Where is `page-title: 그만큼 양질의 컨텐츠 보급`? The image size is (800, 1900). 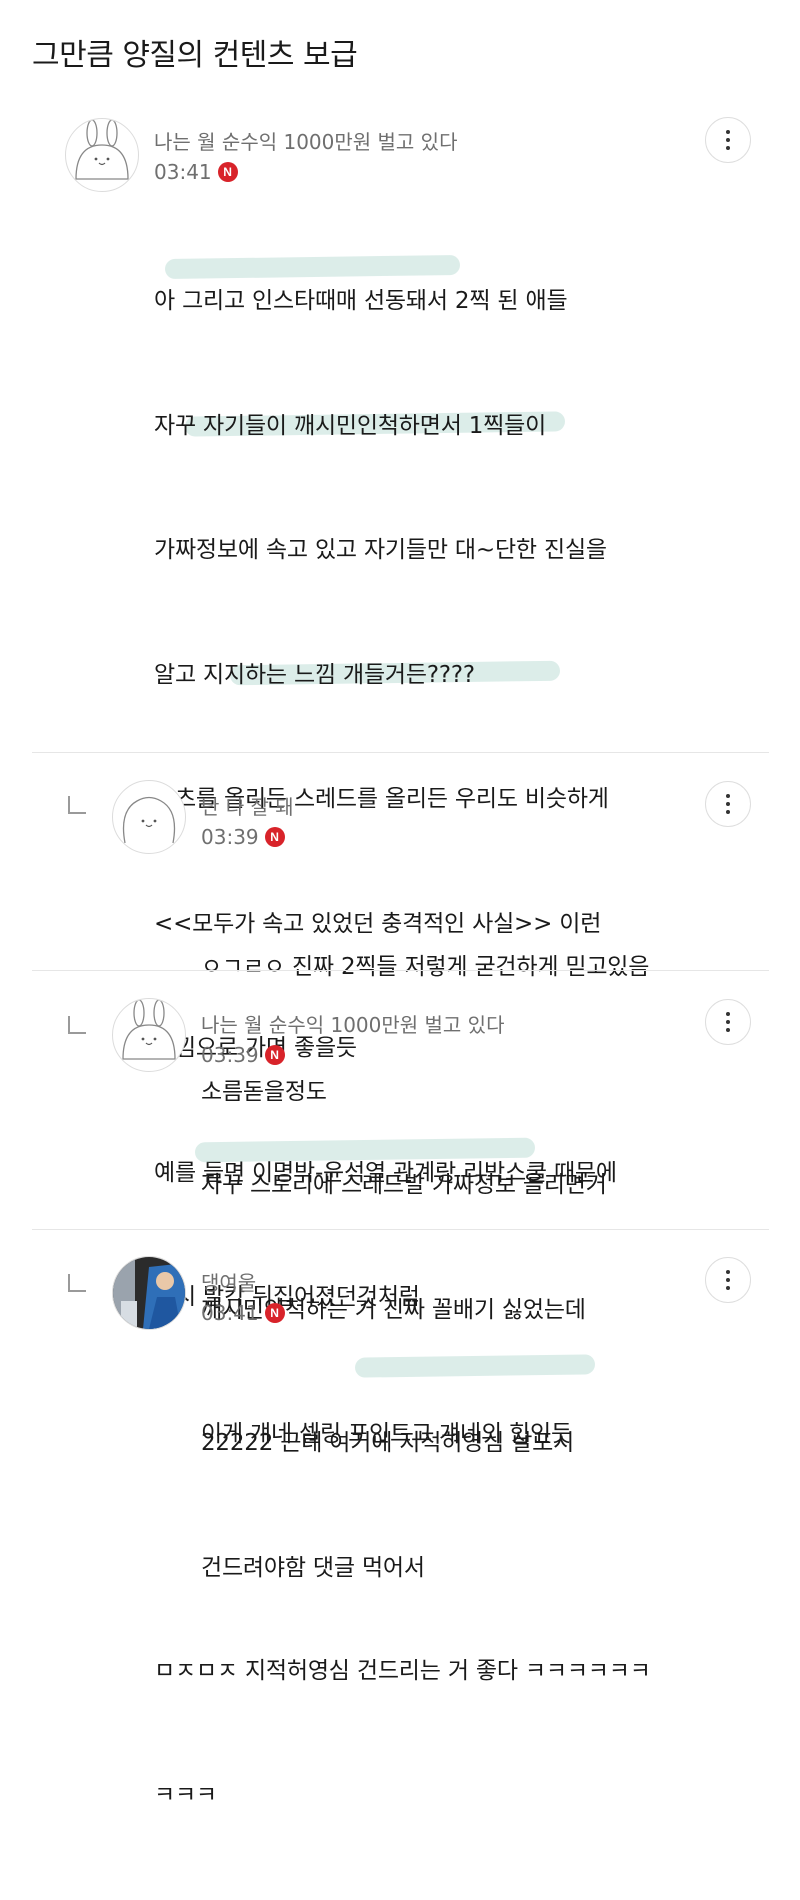
page-title: 그만큼 양질의 컨텐츠 보급 is located at coordinates (195, 55).